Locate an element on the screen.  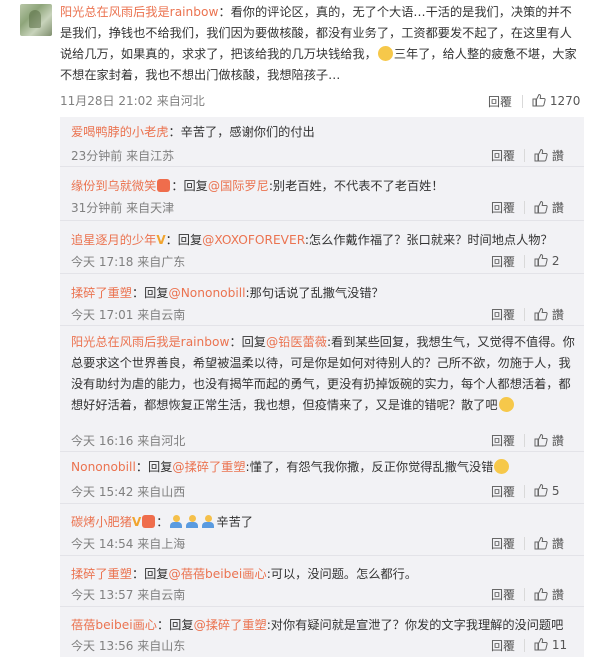
reply-username: 蓓蓓beibei画心 is located at coordinates (114, 625).